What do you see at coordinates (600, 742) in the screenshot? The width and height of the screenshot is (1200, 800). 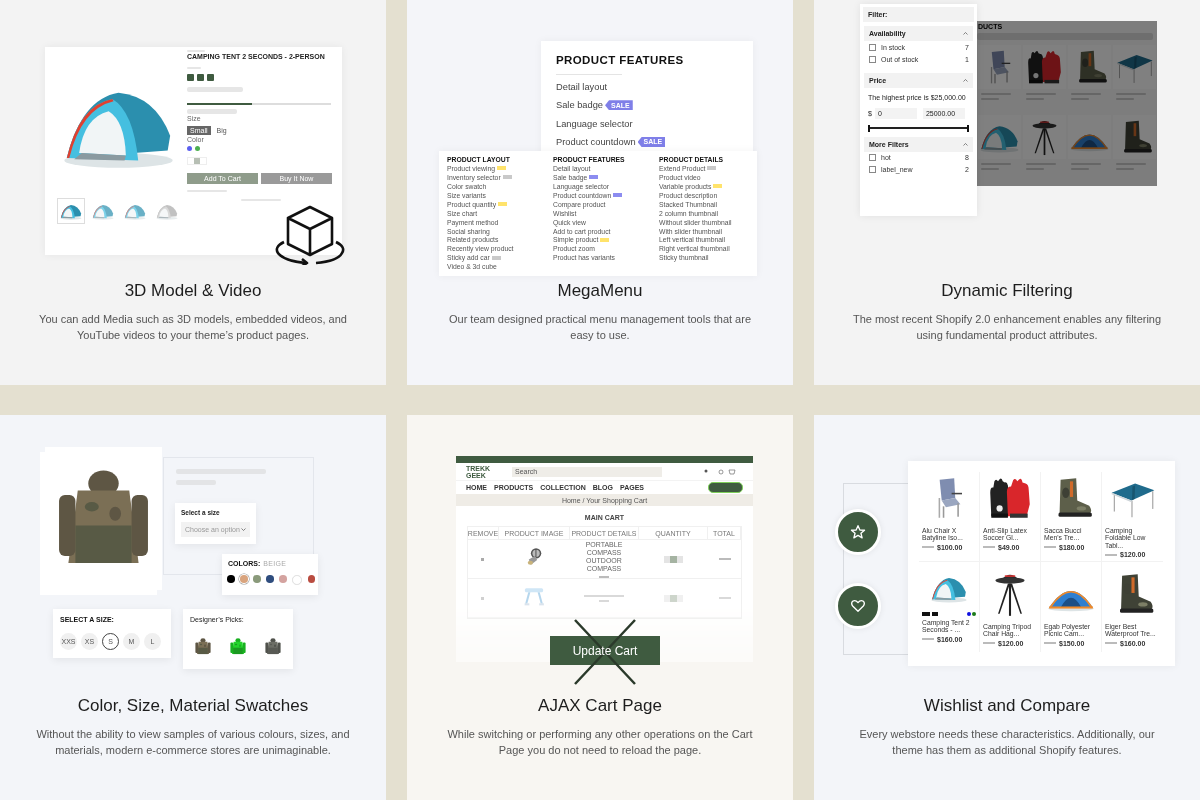 I see `feature-description: While switching or performing any other operations on the Cart Page you do not need to reload the page.` at bounding box center [600, 742].